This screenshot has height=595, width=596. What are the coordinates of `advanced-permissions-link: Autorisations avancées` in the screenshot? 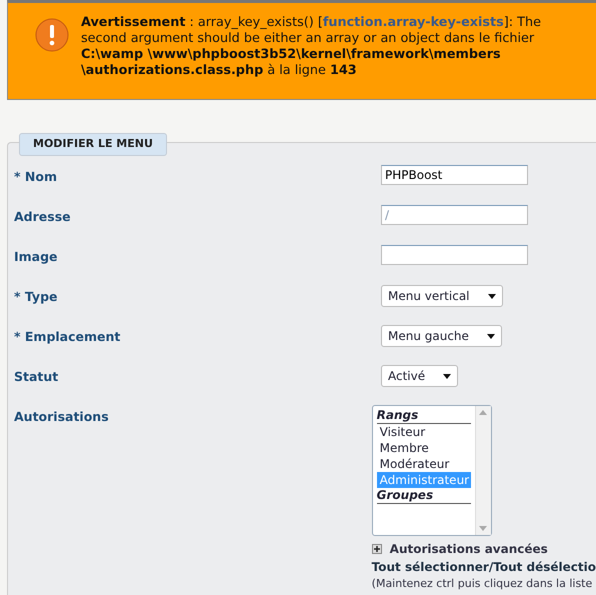 It's located at (469, 549).